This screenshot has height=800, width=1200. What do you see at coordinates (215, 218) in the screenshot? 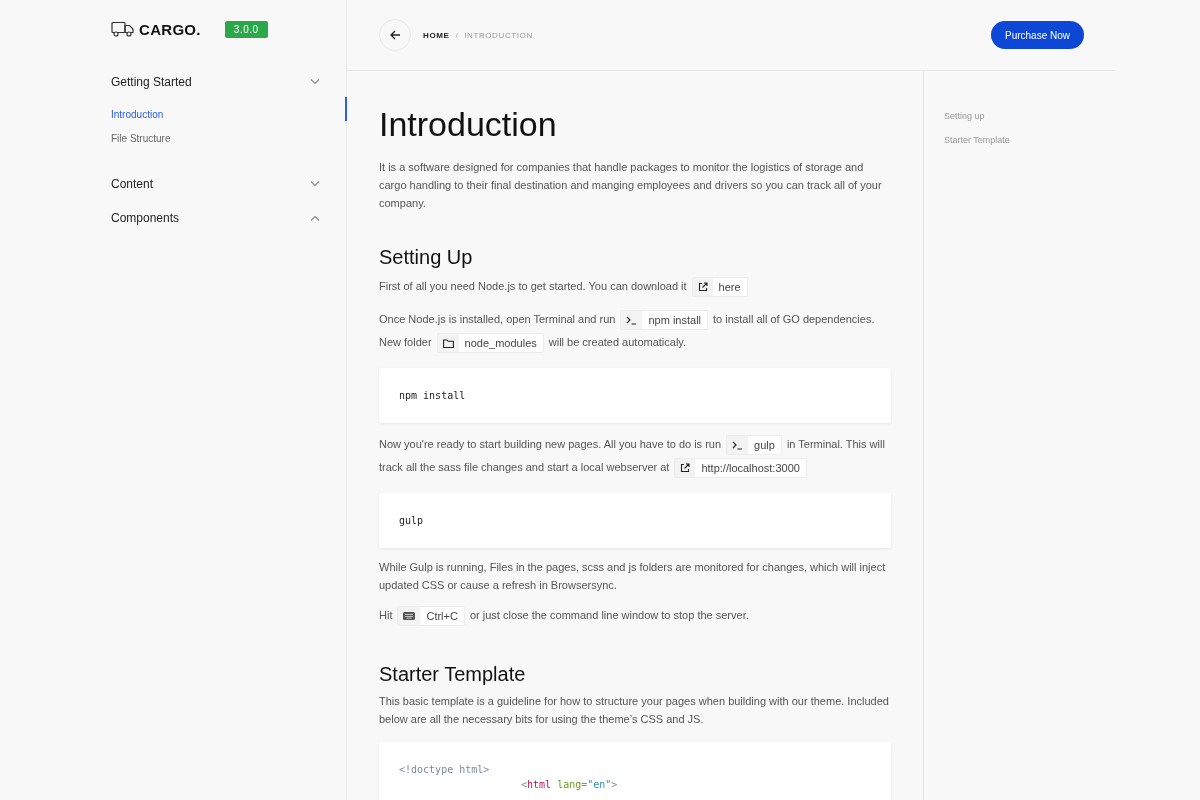
I see `nav-group-toggle: Components` at bounding box center [215, 218].